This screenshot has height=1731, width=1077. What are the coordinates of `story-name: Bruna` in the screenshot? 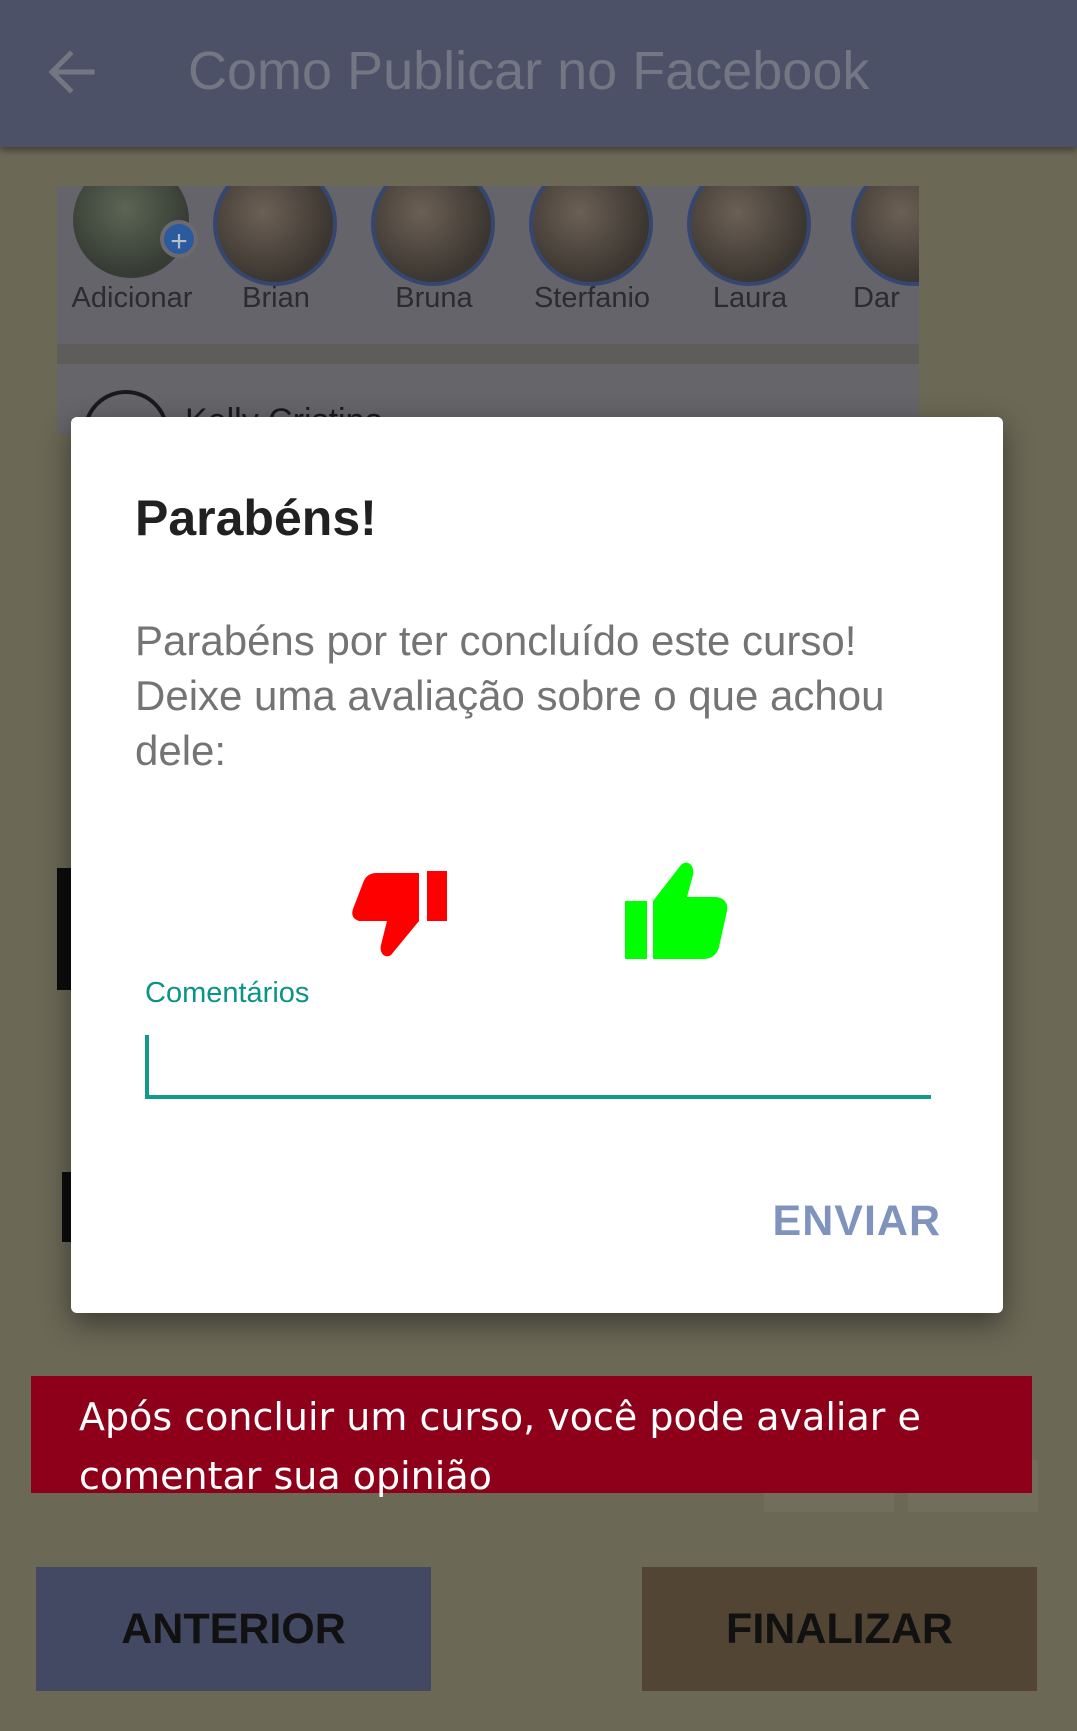 It's located at (434, 298).